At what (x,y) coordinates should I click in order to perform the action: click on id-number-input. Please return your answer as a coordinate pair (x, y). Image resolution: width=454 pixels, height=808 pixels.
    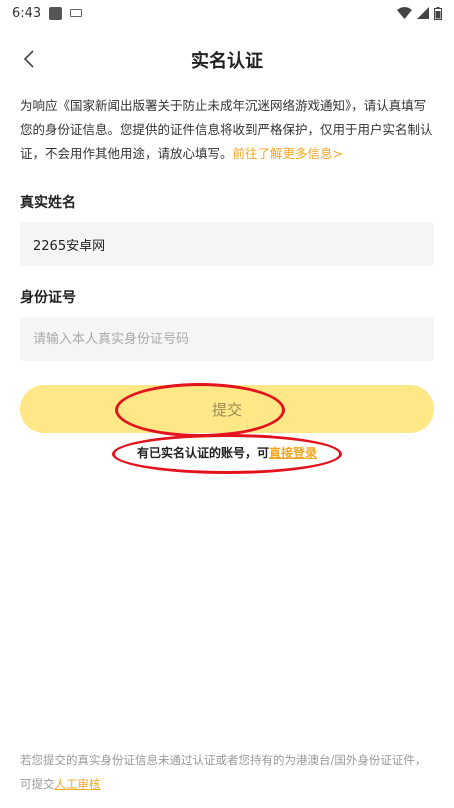
    Looking at the image, I should click on (227, 339).